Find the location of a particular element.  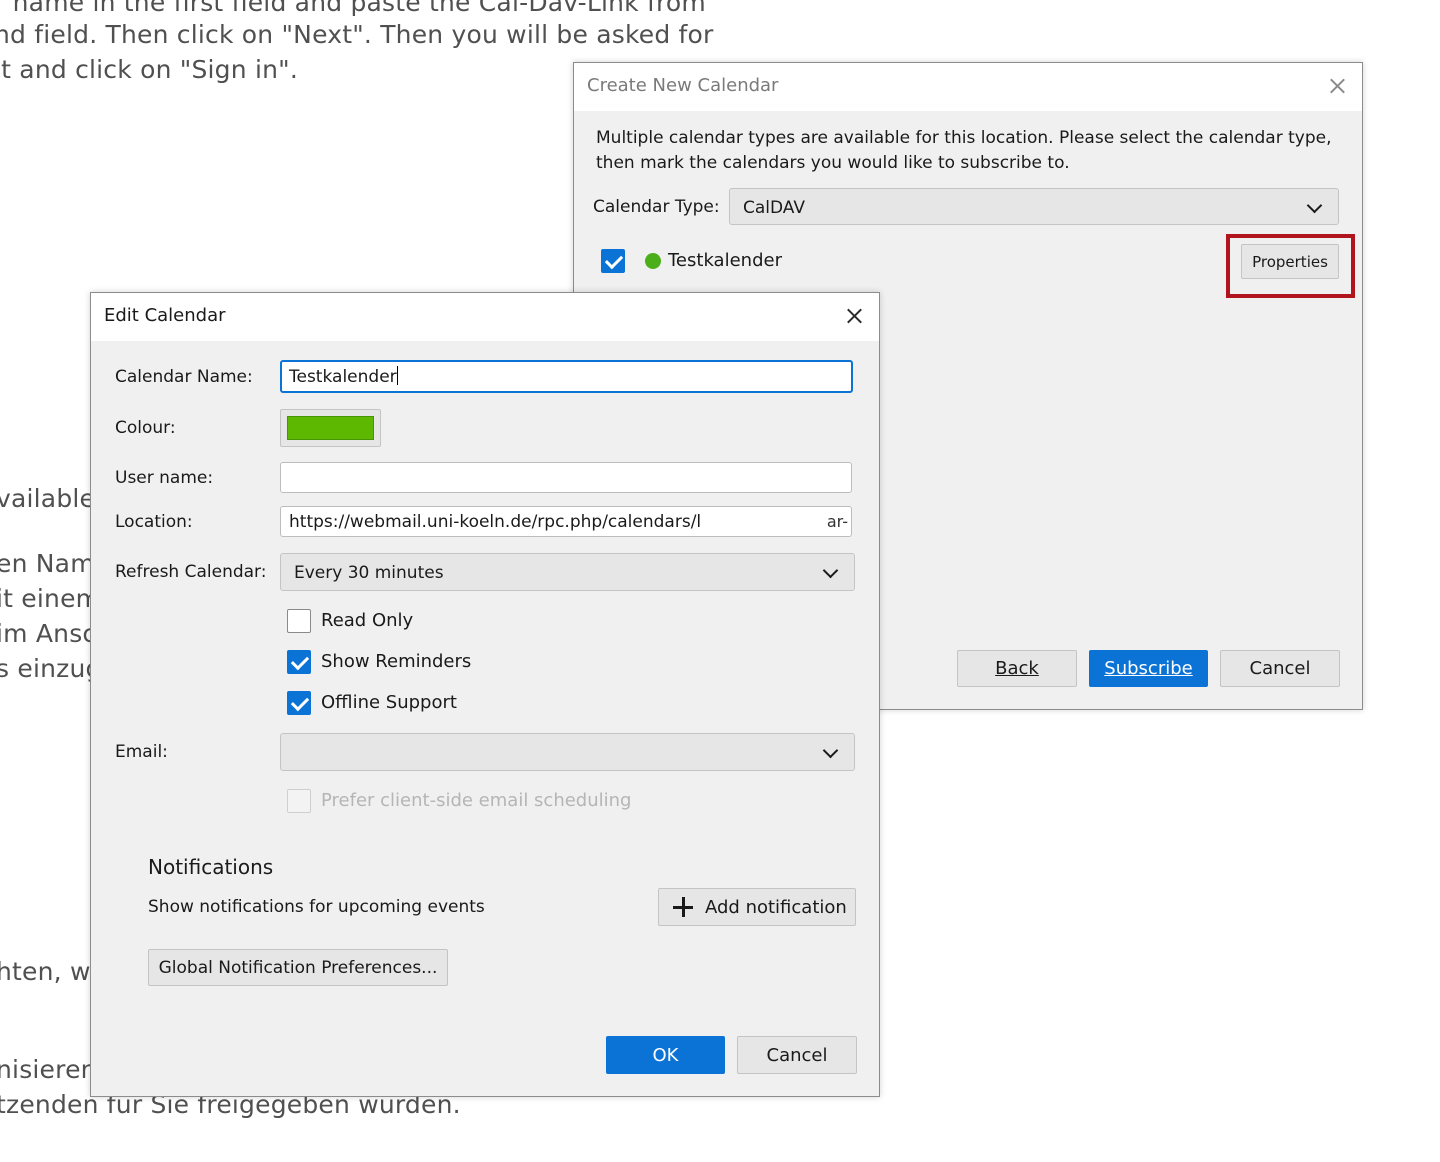

bg-line-3: it and click on "Sign in". is located at coordinates (149, 69).